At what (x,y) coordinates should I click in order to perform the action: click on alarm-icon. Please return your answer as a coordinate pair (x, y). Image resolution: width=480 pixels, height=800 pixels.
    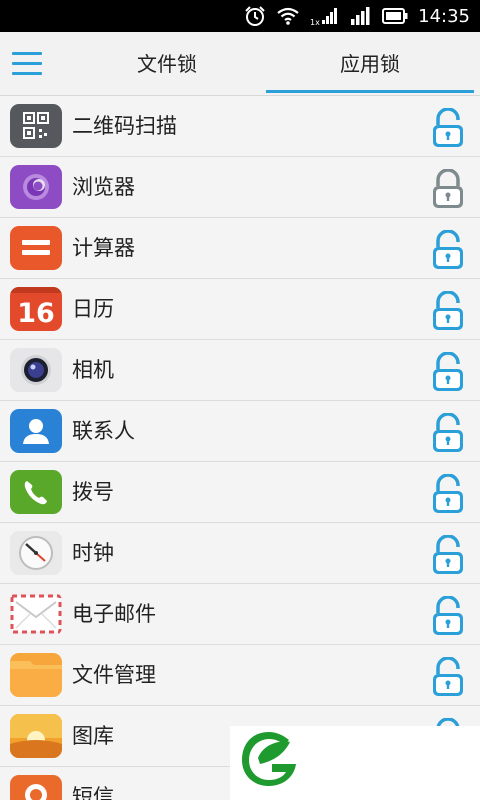
    Looking at the image, I should click on (255, 16).